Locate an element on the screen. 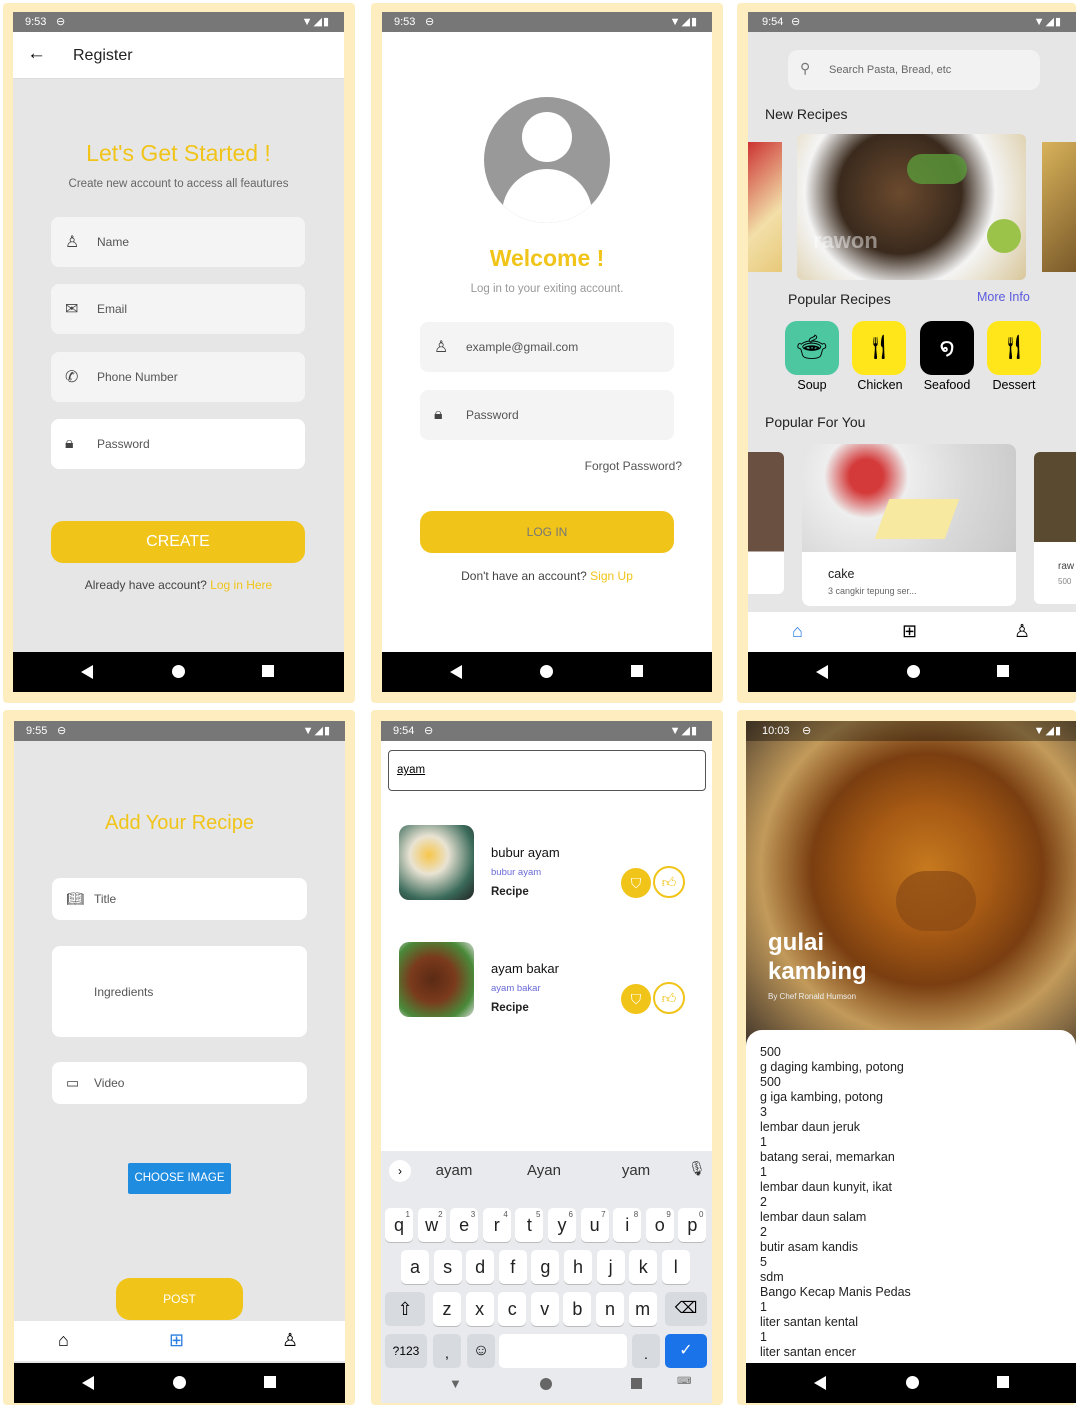 The width and height of the screenshot is (1076, 1405). keyboard-switch-icon: ⌨ is located at coordinates (684, 1381).